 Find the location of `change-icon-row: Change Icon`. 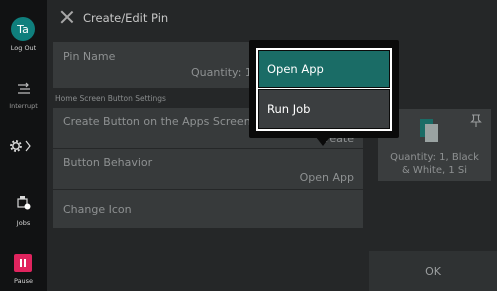

change-icon-row: Change Icon is located at coordinates (208, 209).